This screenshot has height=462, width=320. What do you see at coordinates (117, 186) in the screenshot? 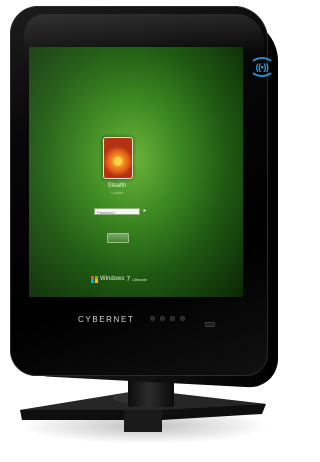
I see `user-name: Stealth` at bounding box center [117, 186].